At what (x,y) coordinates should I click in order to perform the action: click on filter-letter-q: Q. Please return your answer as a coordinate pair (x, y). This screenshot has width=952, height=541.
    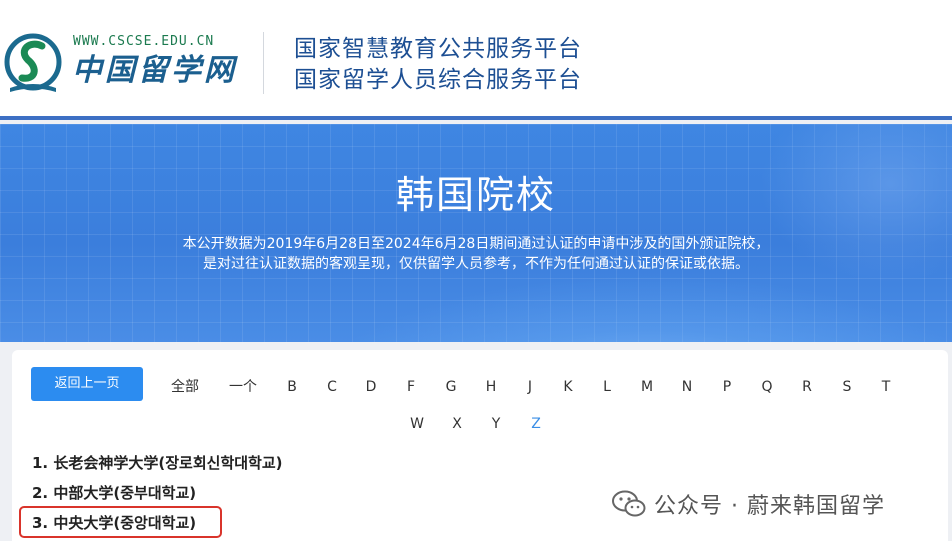
    Looking at the image, I should click on (767, 387).